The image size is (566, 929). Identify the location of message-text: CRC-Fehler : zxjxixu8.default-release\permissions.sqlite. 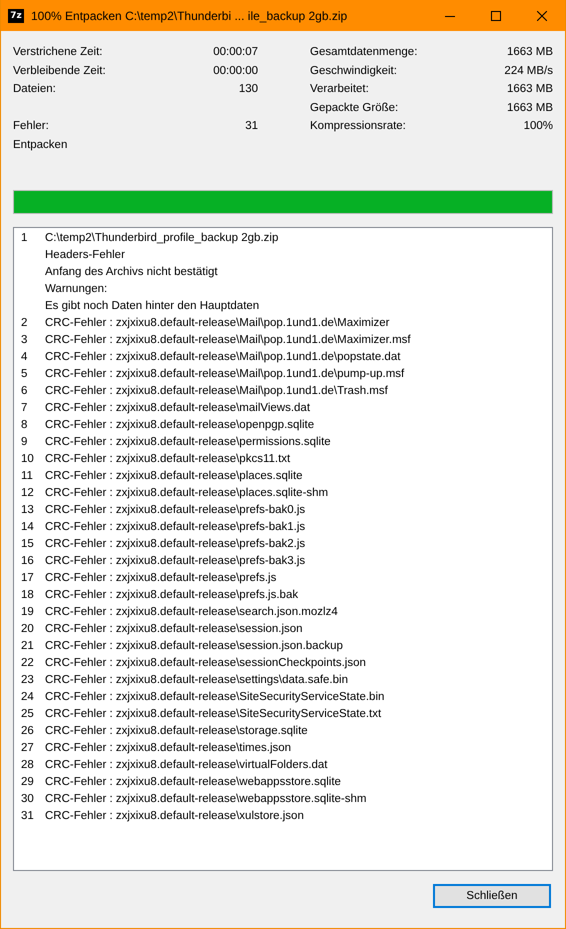
(188, 442).